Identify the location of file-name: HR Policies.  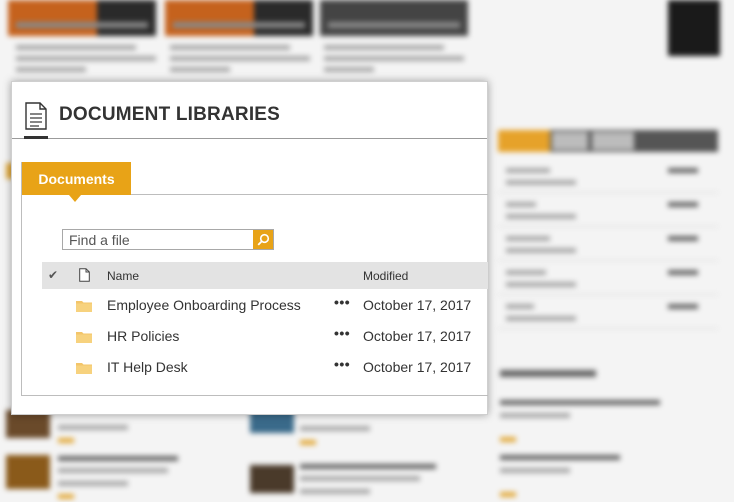
(143, 336).